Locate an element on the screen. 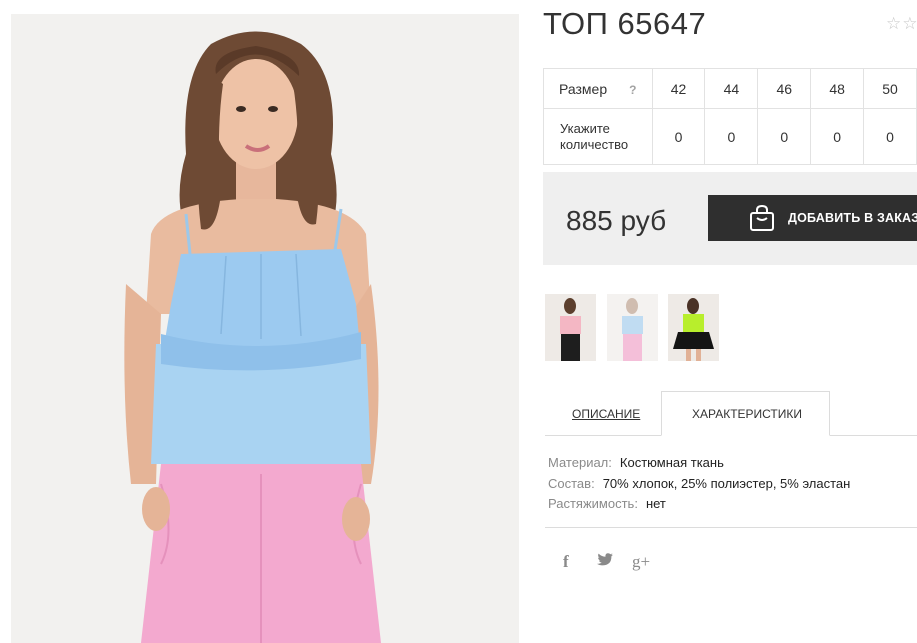 Image resolution: width=917 pixels, height=643 pixels. google-plus-icon: g+ is located at coordinates (641, 562).